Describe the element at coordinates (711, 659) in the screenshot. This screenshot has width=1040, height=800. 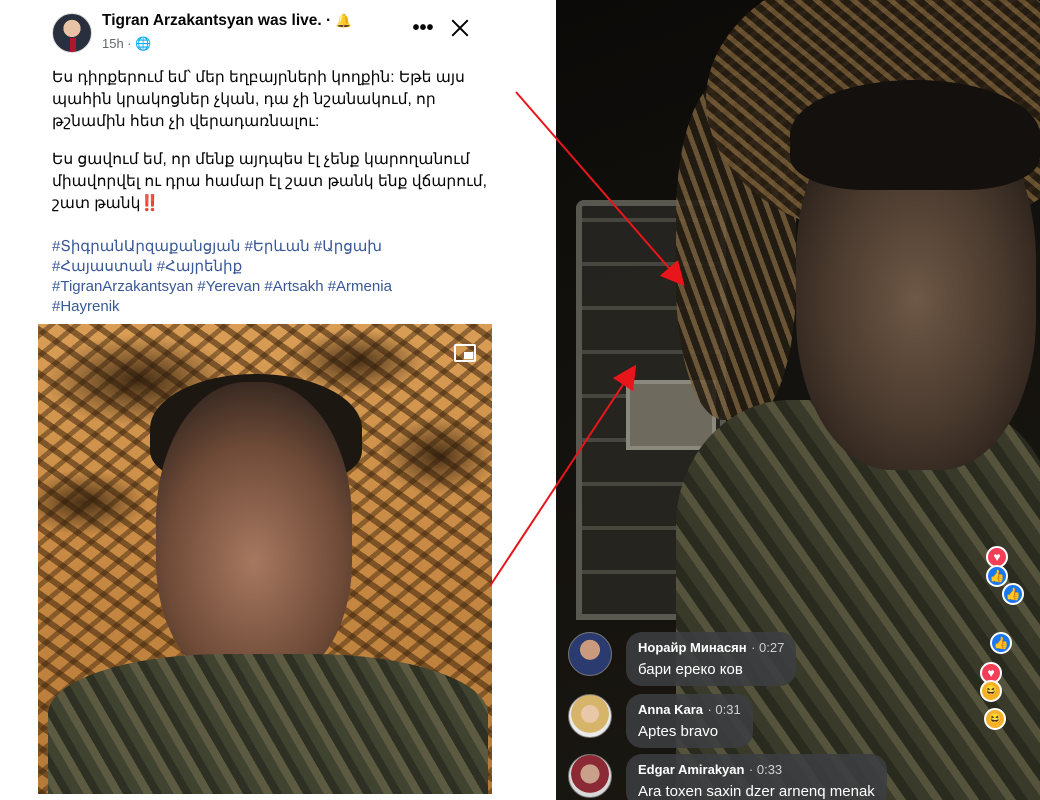
I see `comment-bubble: Норайр Минасян · 0:27 бари ереко ков` at that location.